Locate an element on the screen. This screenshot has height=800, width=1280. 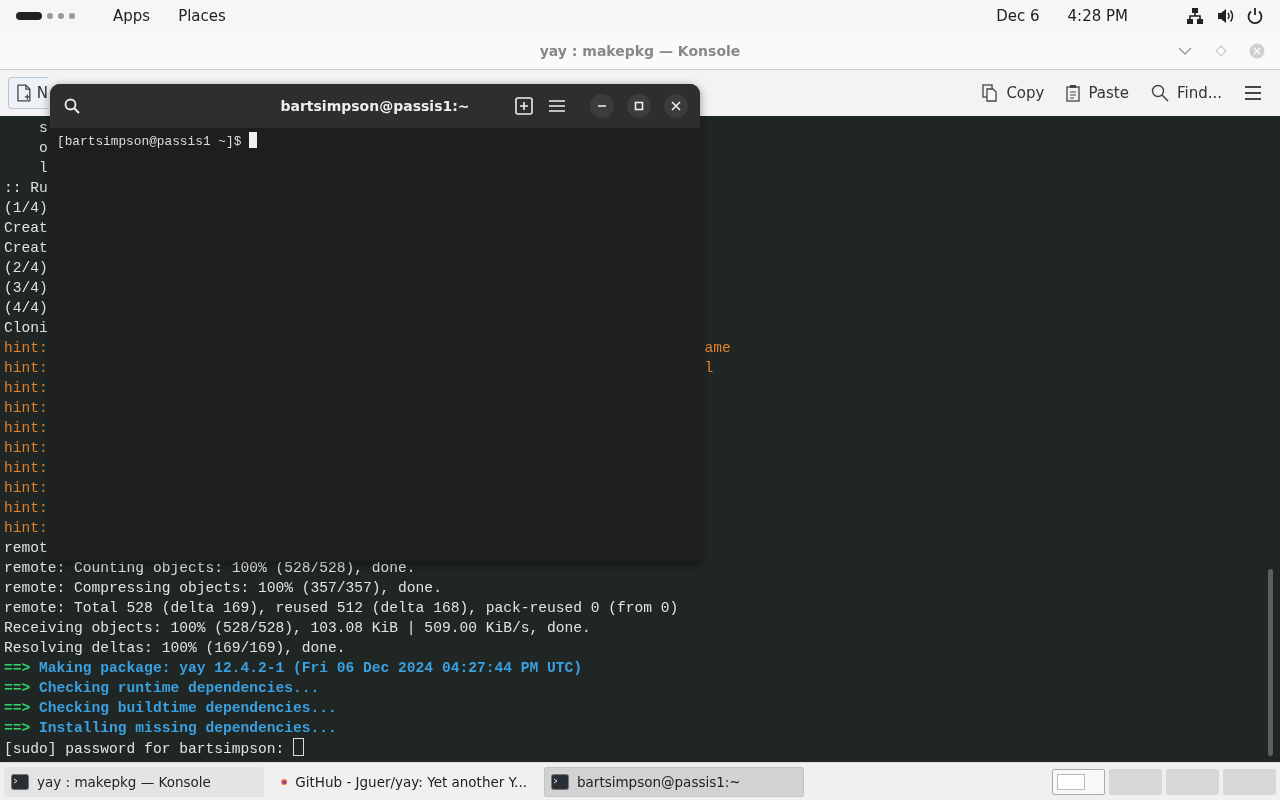
output-line: Cloni is located at coordinates (26, 328).